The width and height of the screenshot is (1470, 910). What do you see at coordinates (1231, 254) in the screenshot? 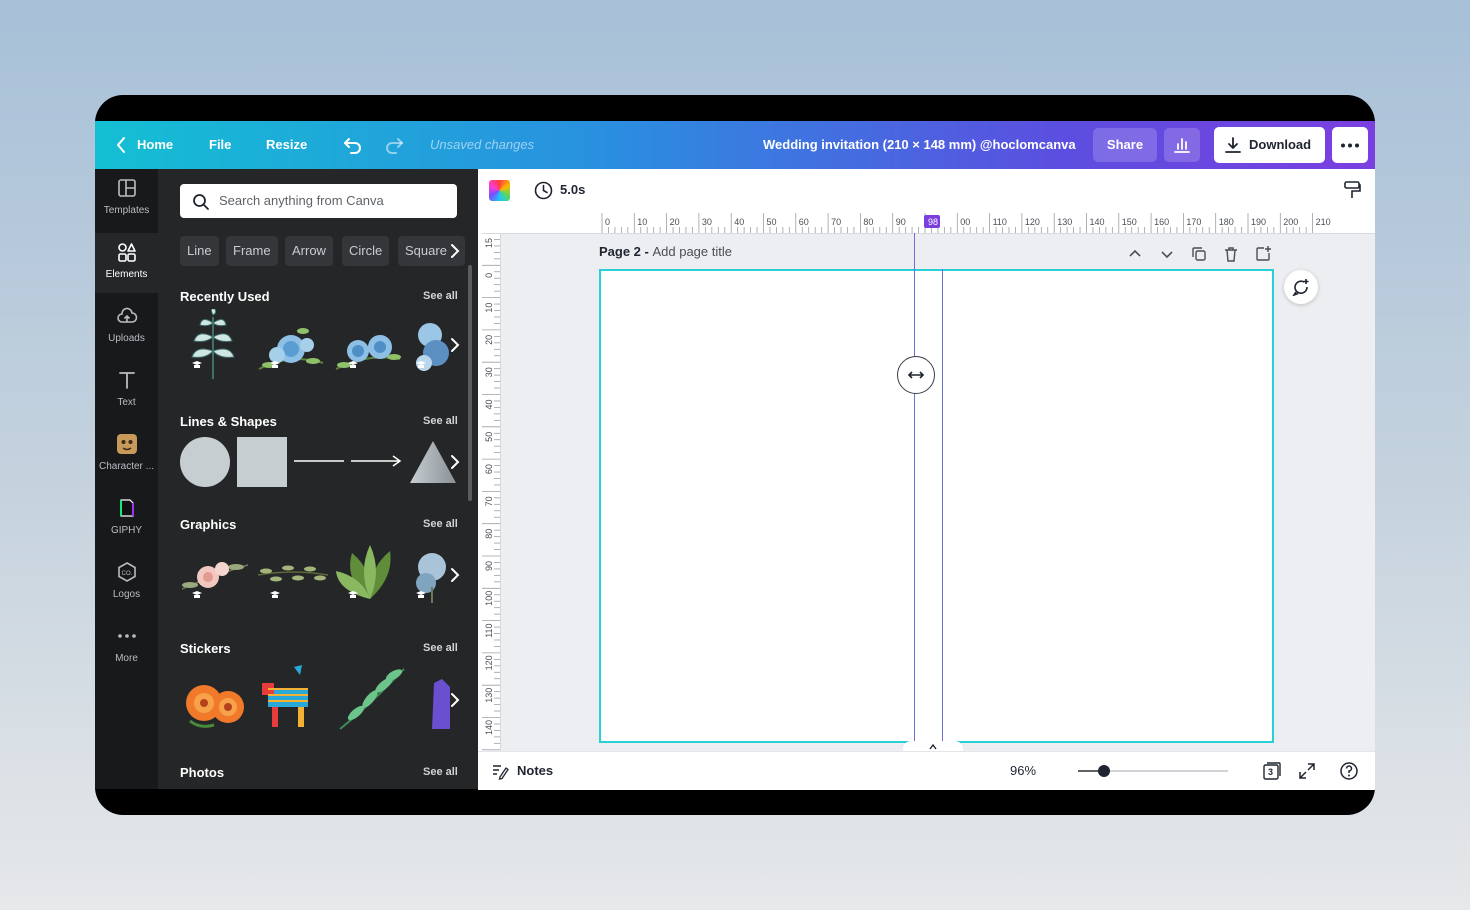
I see `delete-page-icon` at bounding box center [1231, 254].